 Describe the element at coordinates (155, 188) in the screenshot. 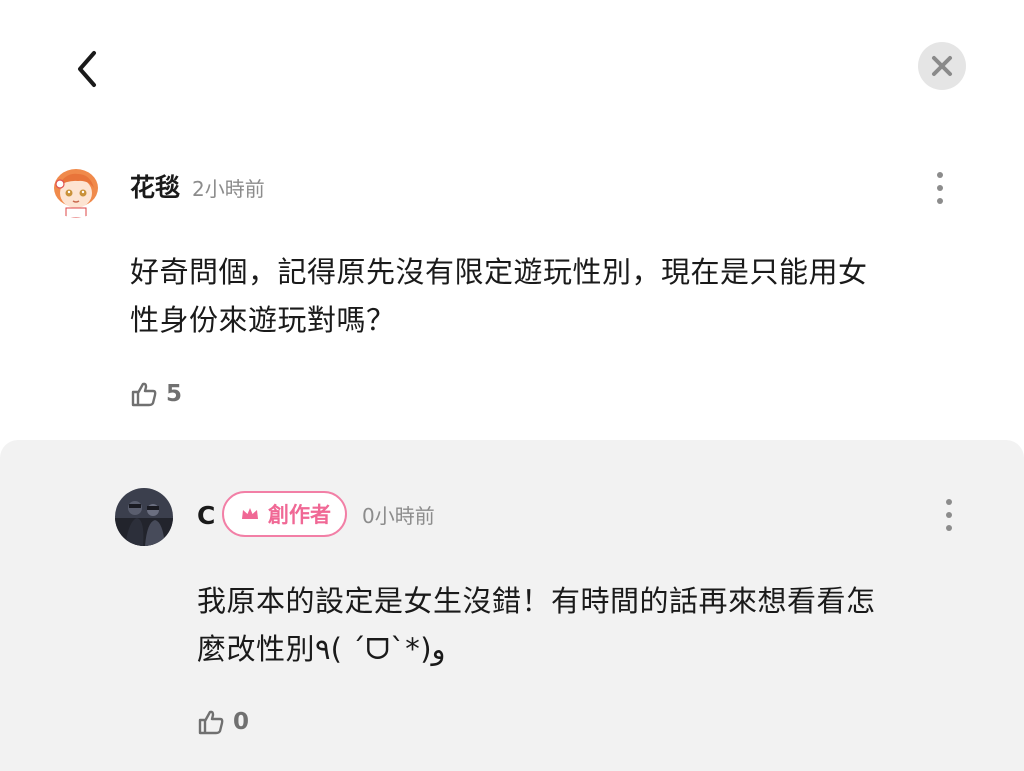

I see `comment-author: 花毯` at that location.